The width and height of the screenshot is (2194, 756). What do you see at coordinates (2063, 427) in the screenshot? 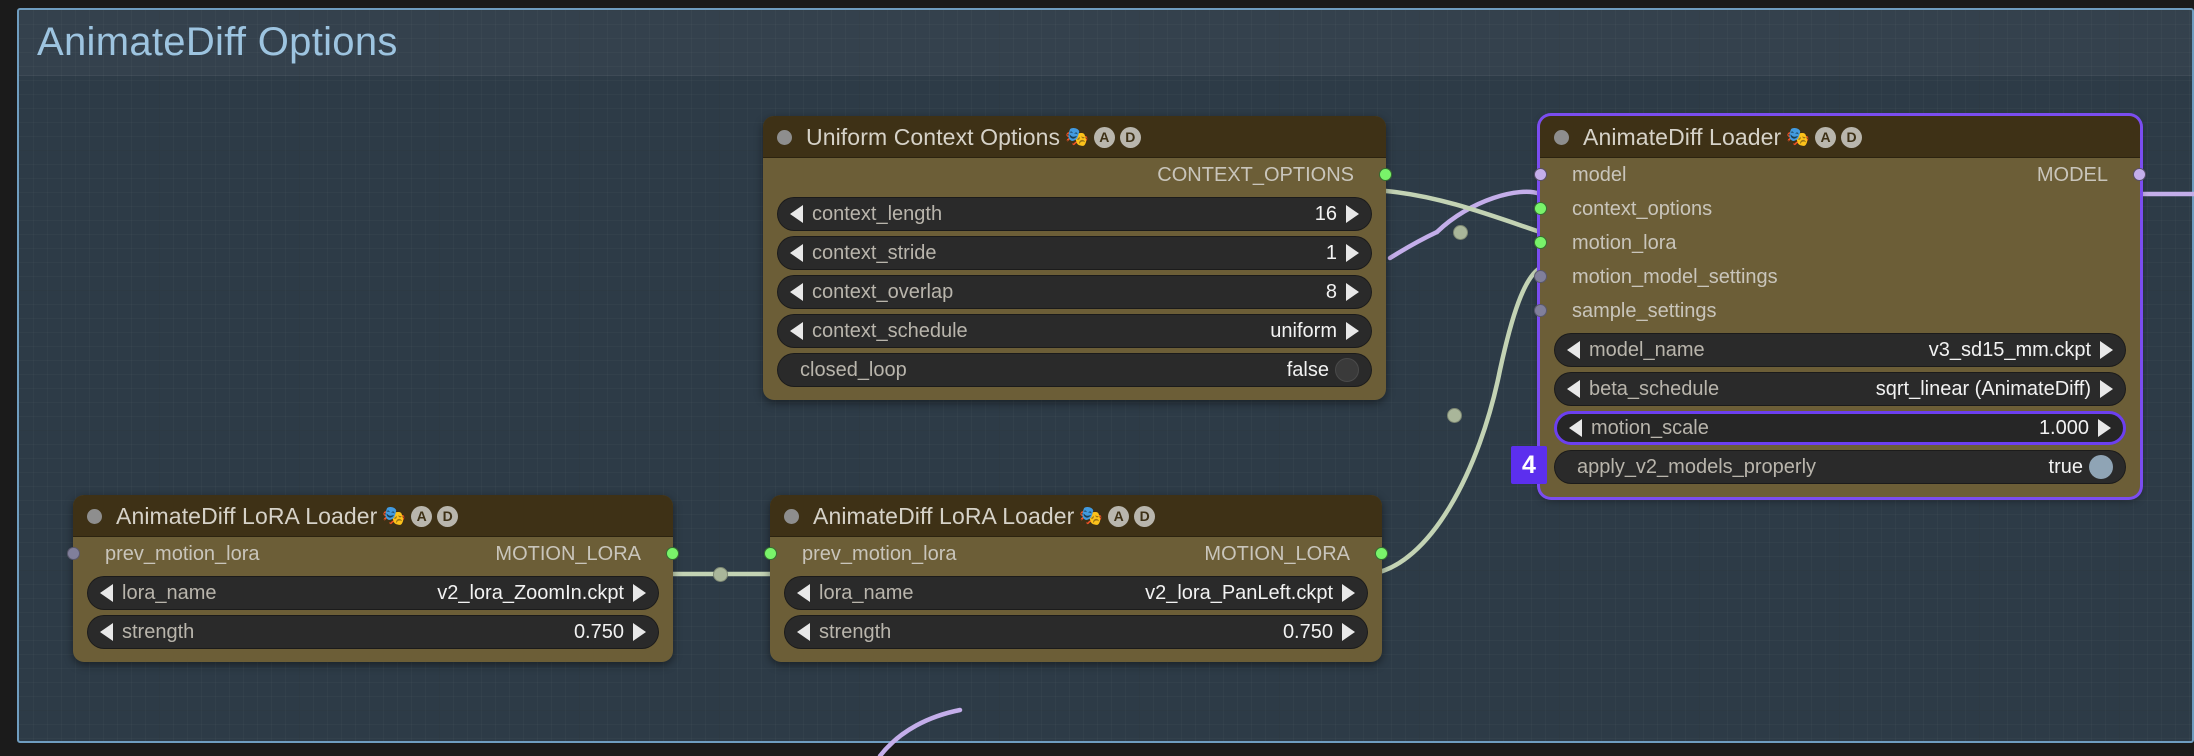
I see `widget-value: 1.000` at bounding box center [2063, 427].